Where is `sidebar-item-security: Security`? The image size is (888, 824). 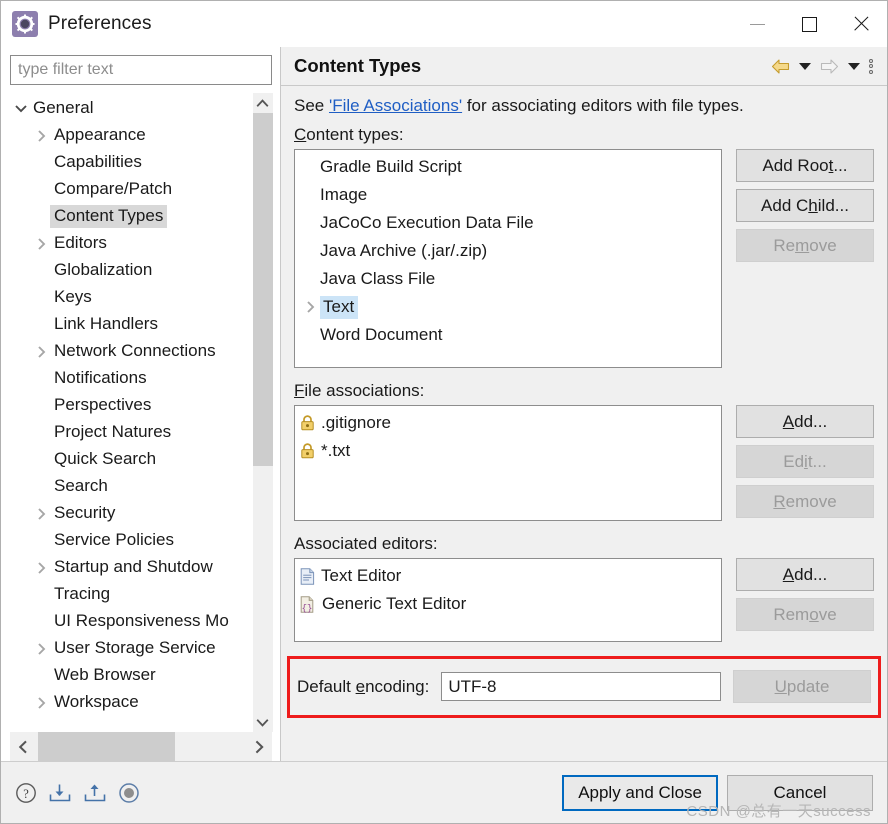 sidebar-item-security: Security is located at coordinates (131, 513).